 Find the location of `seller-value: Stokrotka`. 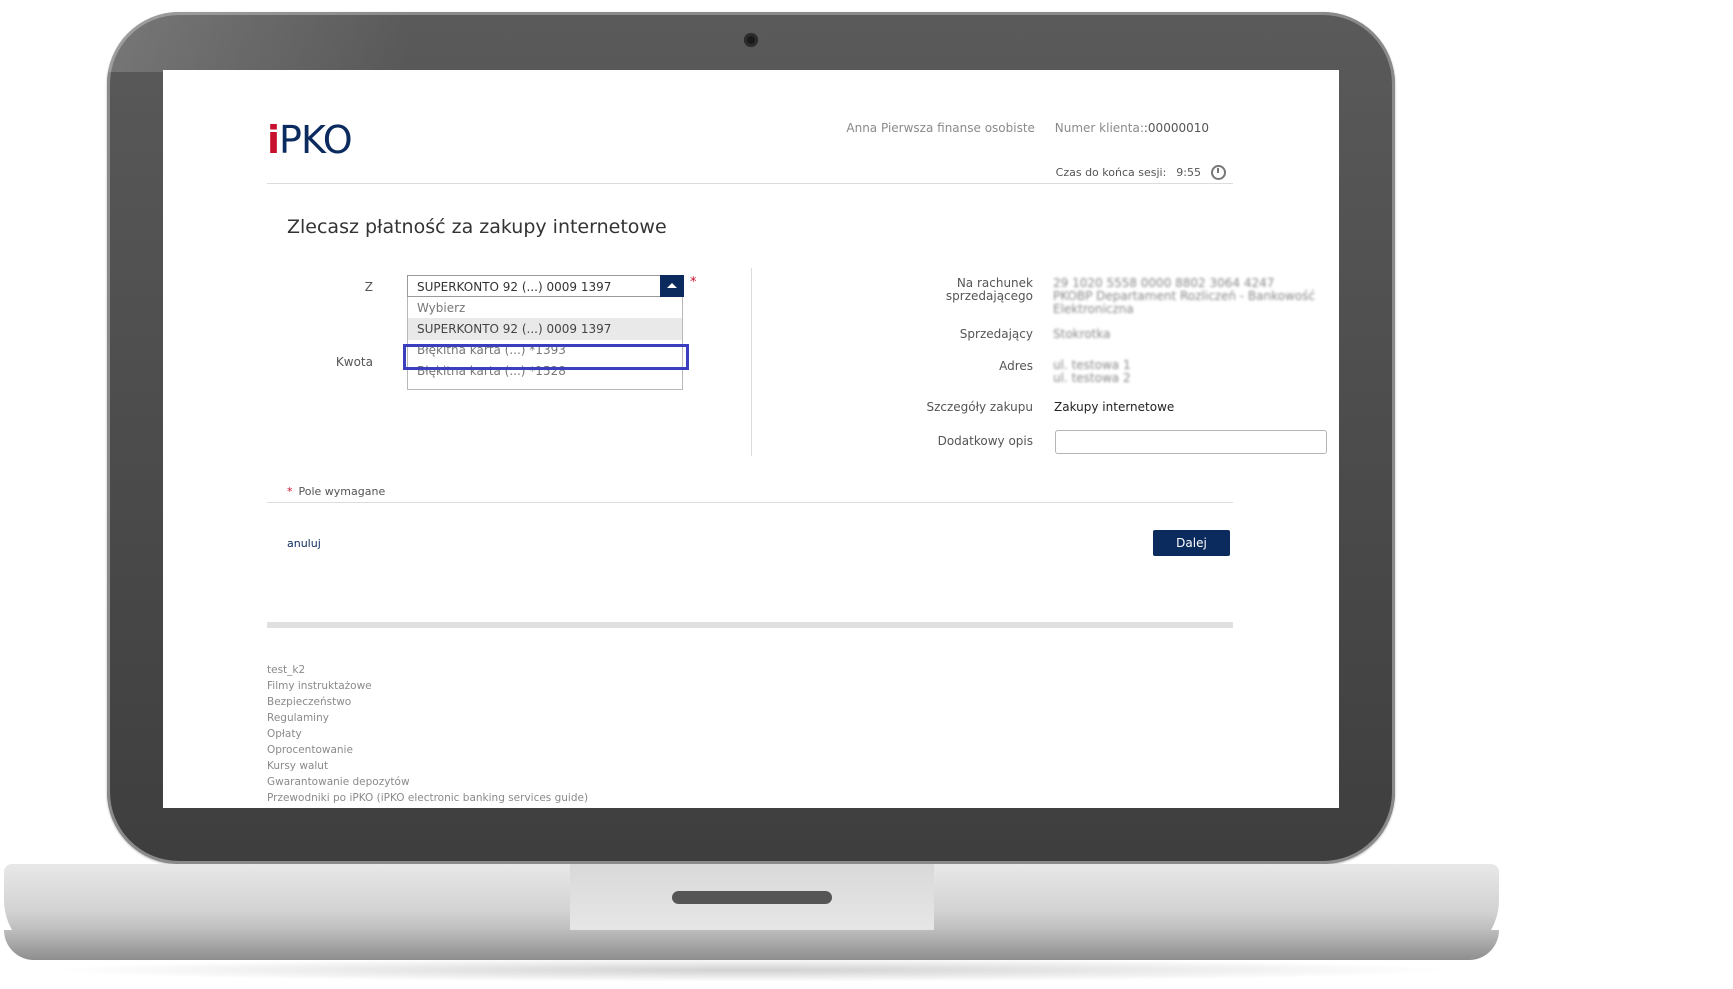

seller-value: Stokrotka is located at coordinates (1082, 334).